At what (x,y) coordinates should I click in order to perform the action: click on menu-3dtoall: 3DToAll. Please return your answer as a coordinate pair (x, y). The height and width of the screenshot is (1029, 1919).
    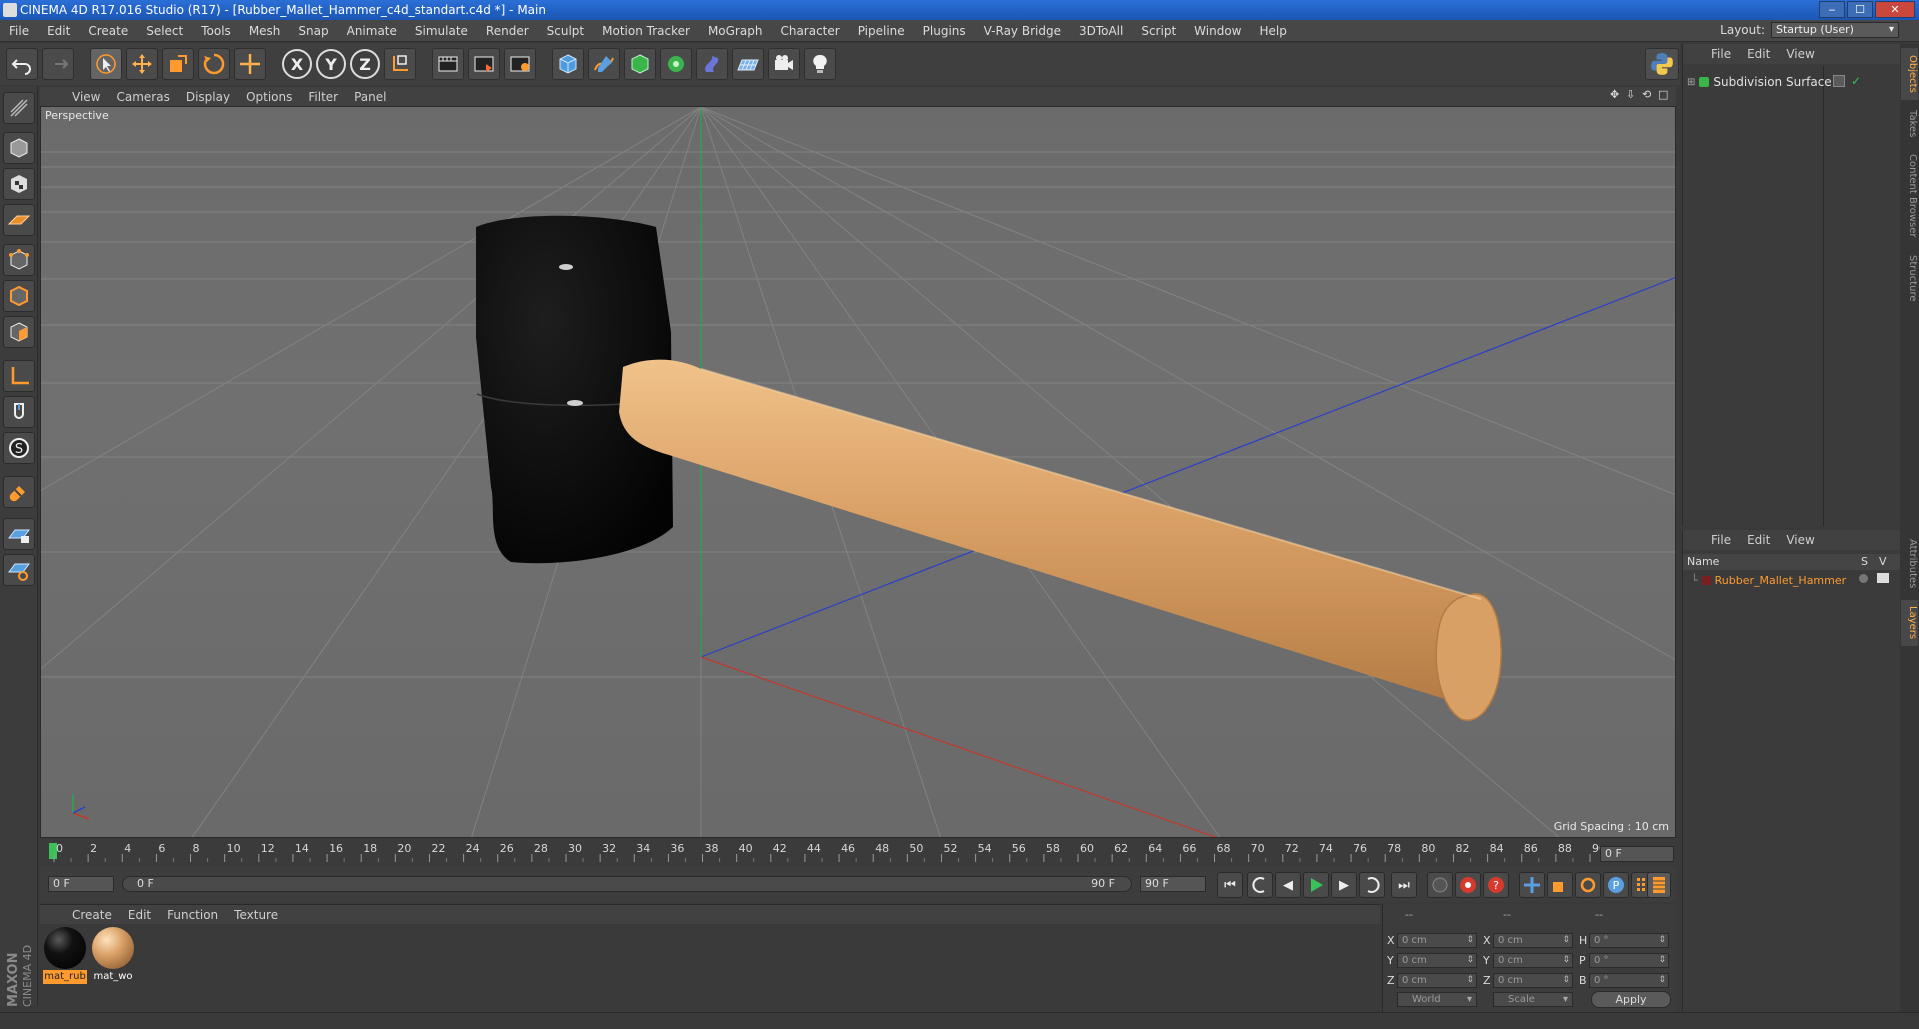
    Looking at the image, I should click on (1101, 31).